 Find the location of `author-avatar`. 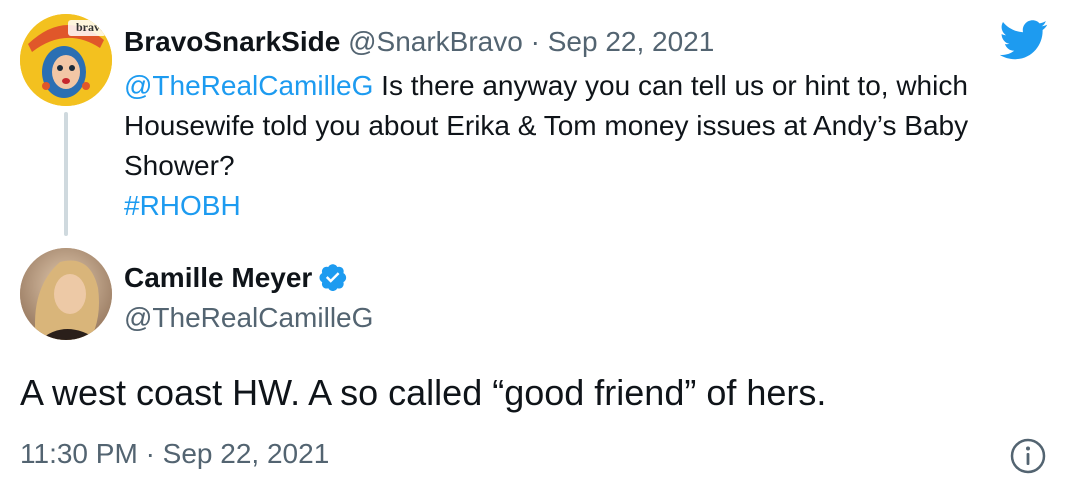

author-avatar is located at coordinates (66, 294).